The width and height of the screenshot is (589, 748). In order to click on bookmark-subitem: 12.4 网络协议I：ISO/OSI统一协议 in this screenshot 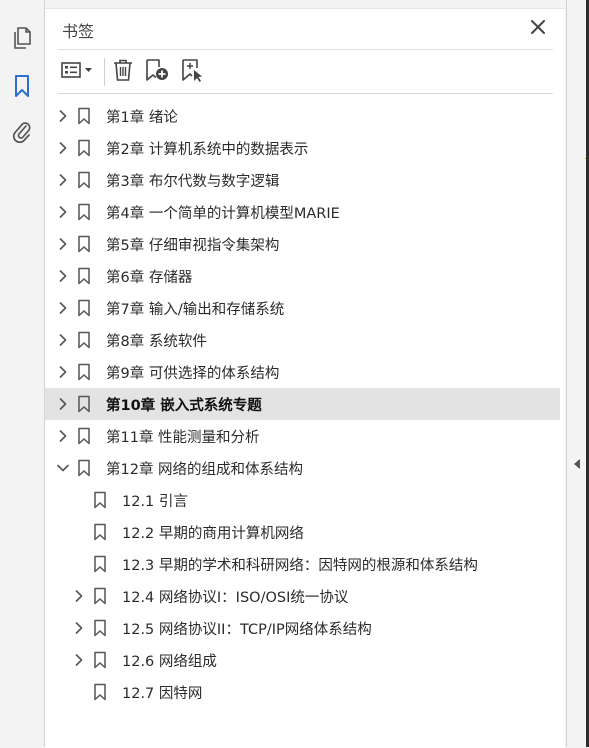, I will do `click(302, 596)`.